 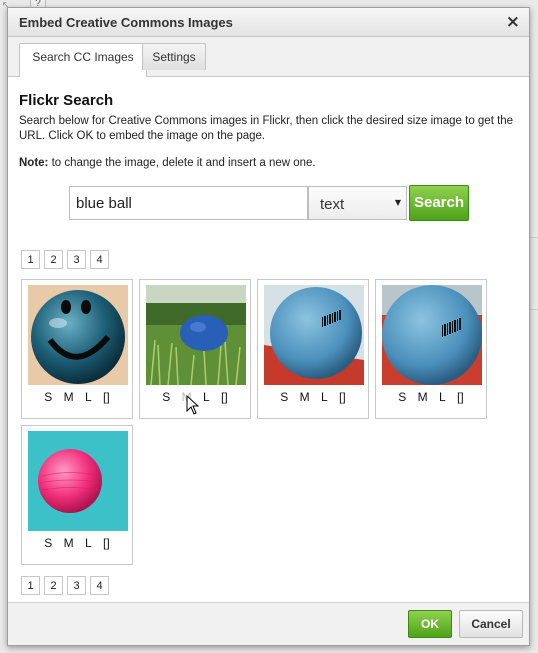 I want to click on ok-button: OK, so click(x=430, y=624).